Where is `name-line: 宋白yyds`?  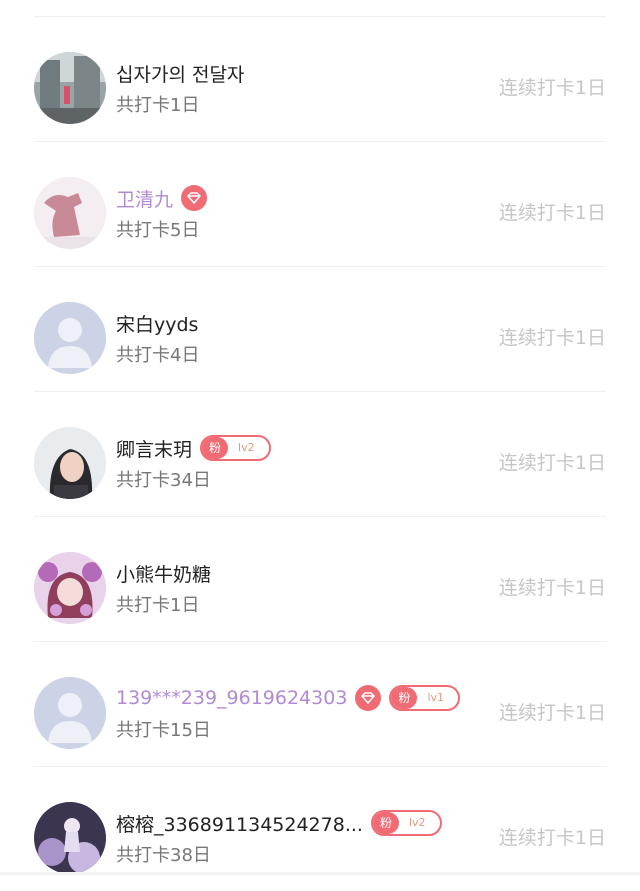 name-line: 宋白yyds is located at coordinates (157, 323).